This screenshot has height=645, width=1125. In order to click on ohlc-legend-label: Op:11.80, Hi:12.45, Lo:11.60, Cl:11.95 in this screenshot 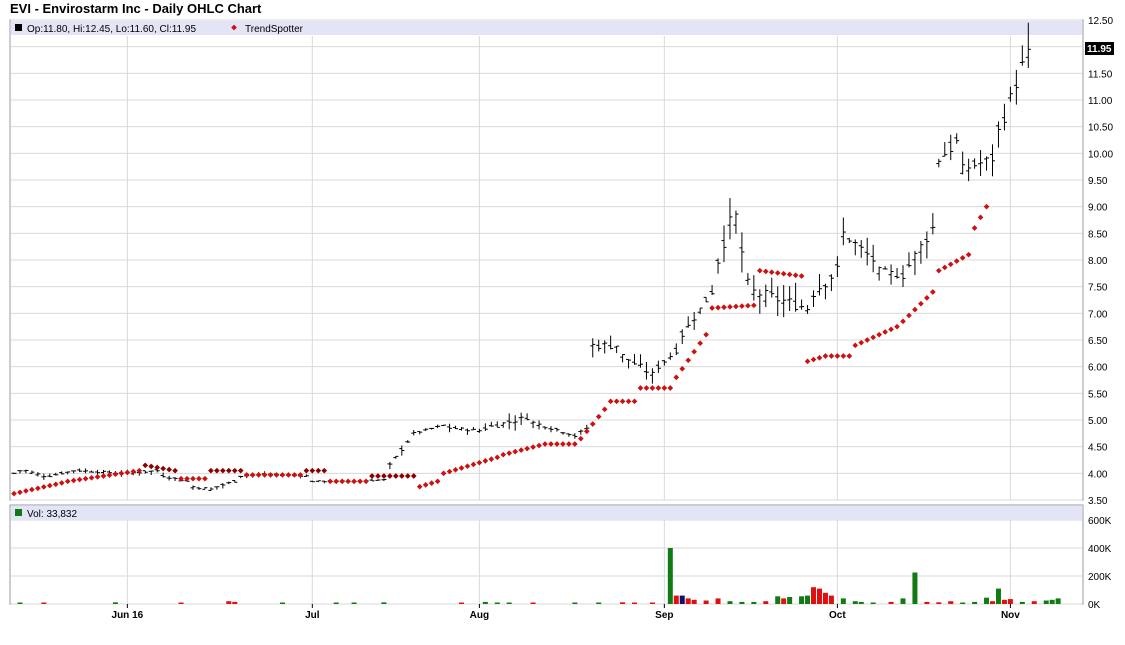, I will do `click(111, 29)`.